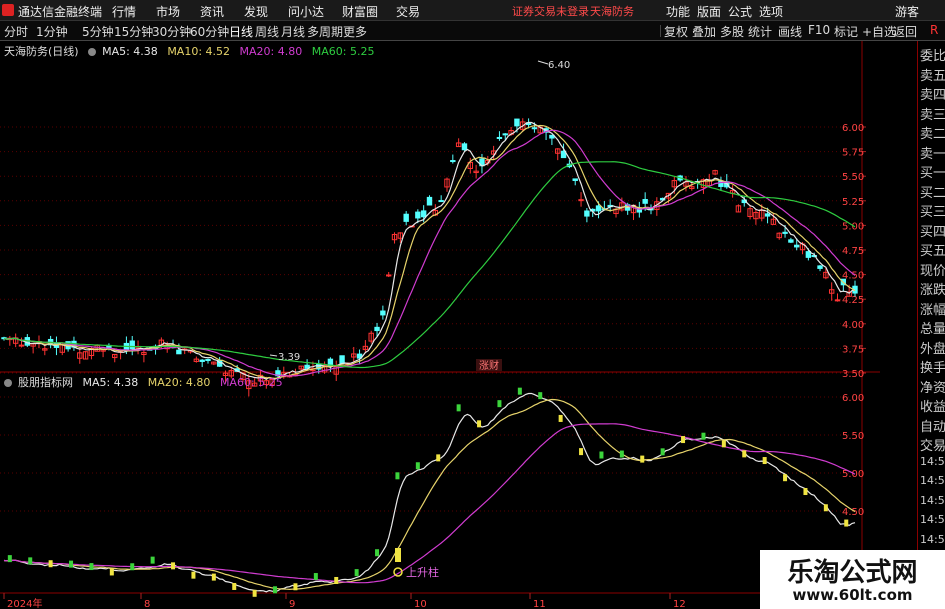 The height and width of the screenshot is (609, 945). I want to click on x-axis-label: 9, so click(292, 604).